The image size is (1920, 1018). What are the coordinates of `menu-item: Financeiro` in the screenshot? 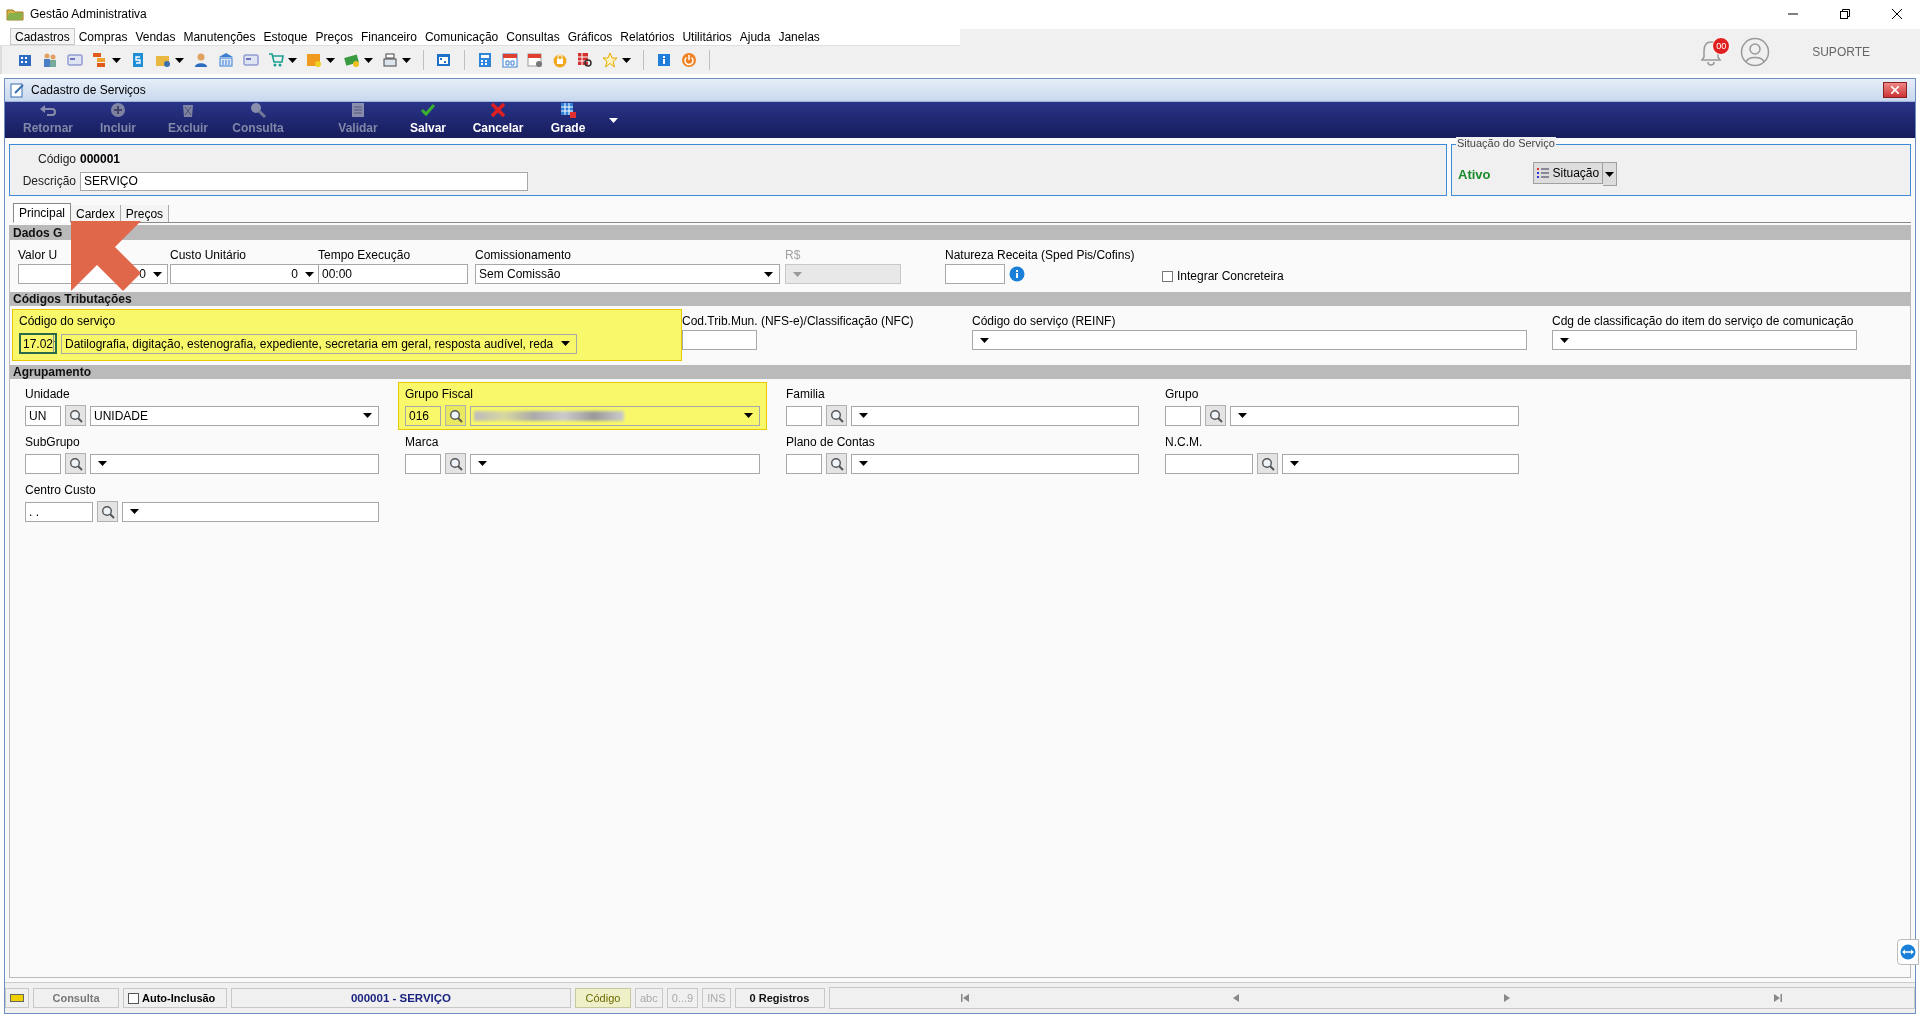 It's located at (388, 36).